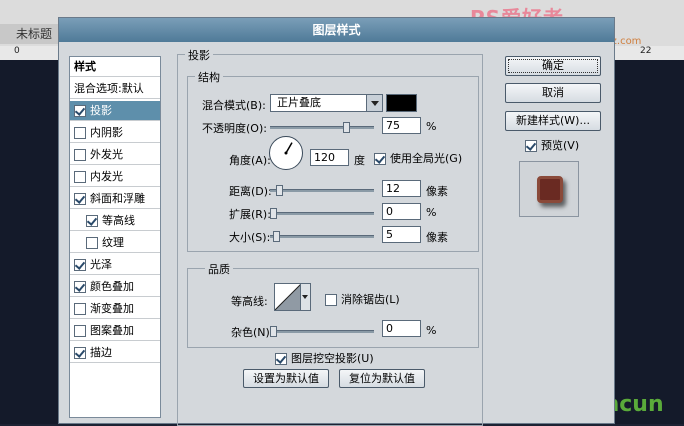 The height and width of the screenshot is (426, 684). I want to click on reset-default-button: 复位为默认值, so click(382, 378).